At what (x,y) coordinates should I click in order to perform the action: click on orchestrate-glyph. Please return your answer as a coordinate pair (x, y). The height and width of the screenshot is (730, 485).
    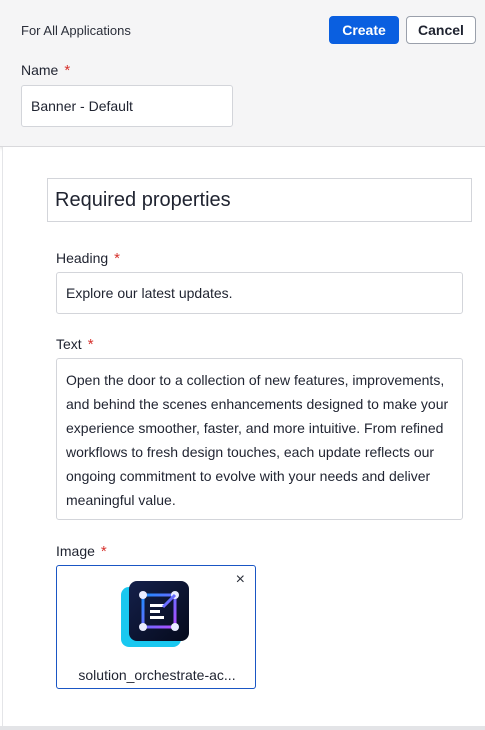
    Looking at the image, I should click on (159, 611).